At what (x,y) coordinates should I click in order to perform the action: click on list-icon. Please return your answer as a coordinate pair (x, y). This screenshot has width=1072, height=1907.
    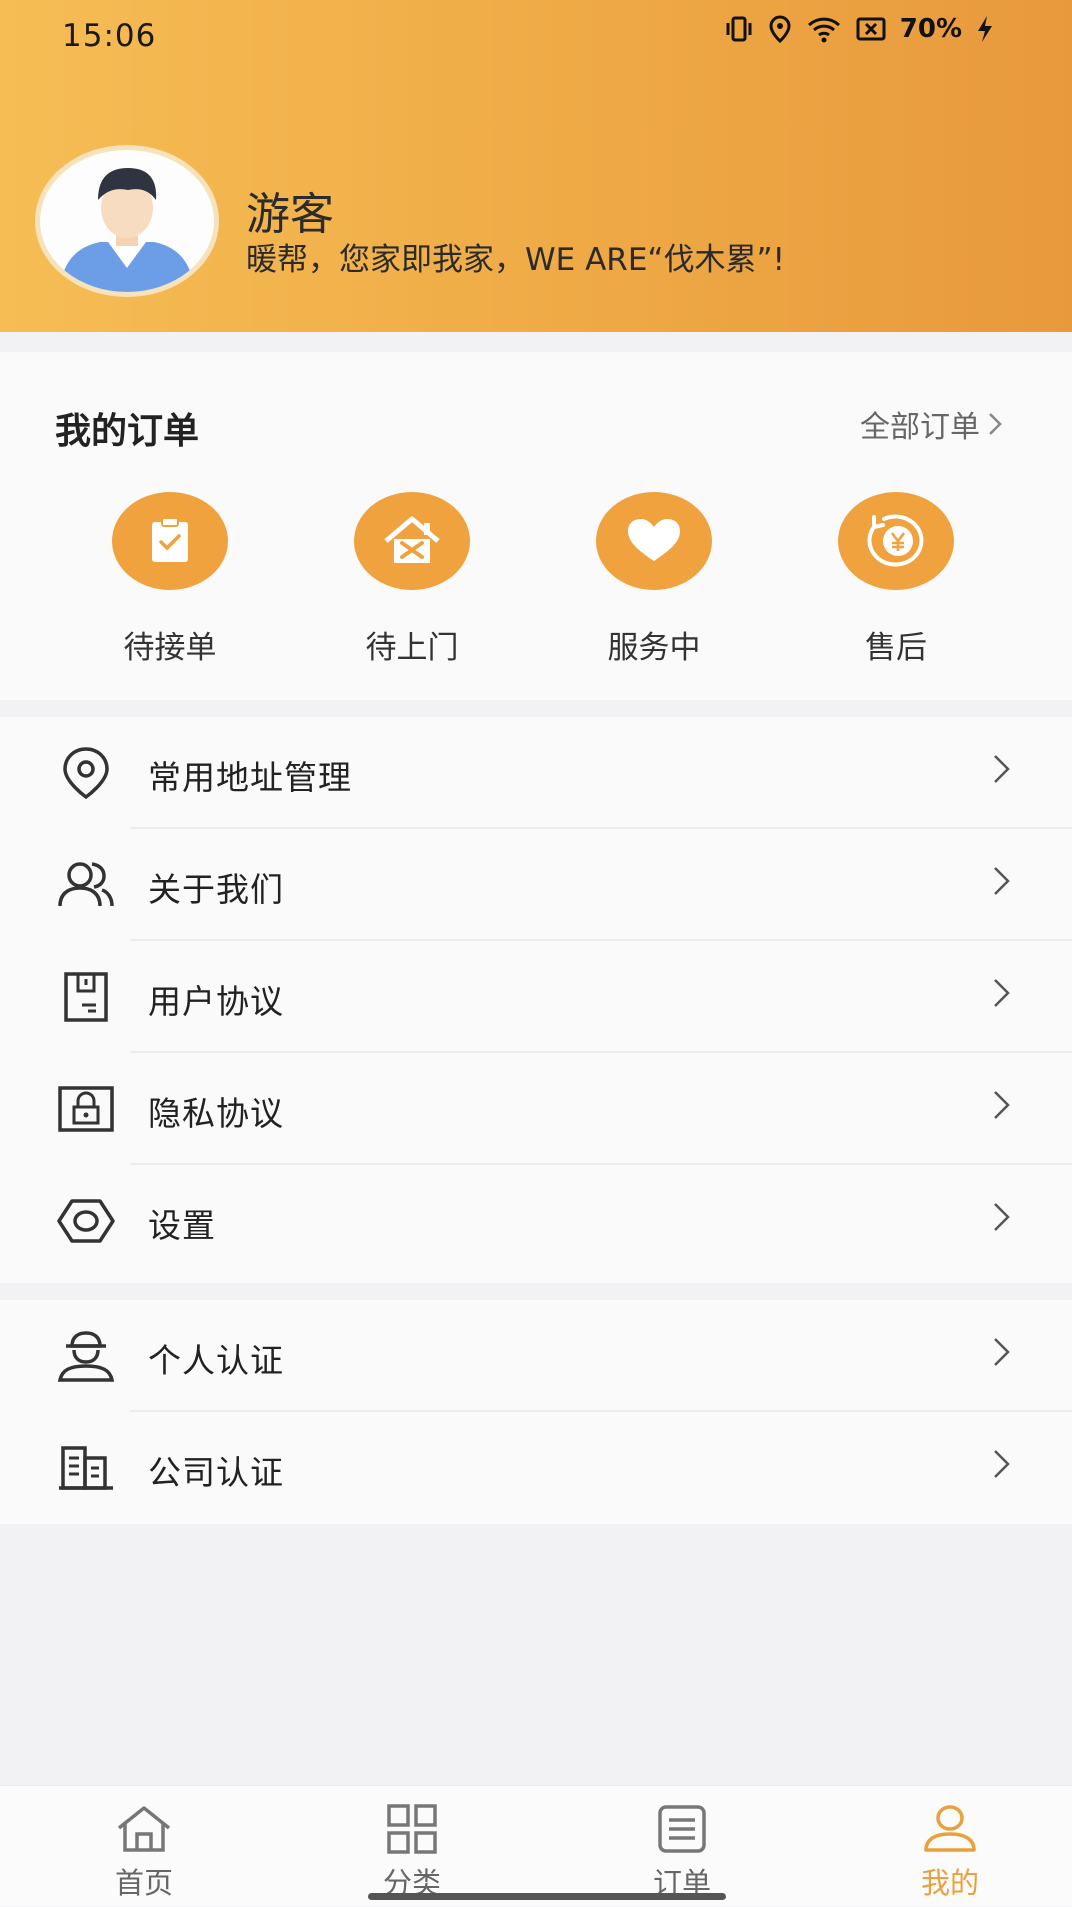
    Looking at the image, I should click on (682, 1829).